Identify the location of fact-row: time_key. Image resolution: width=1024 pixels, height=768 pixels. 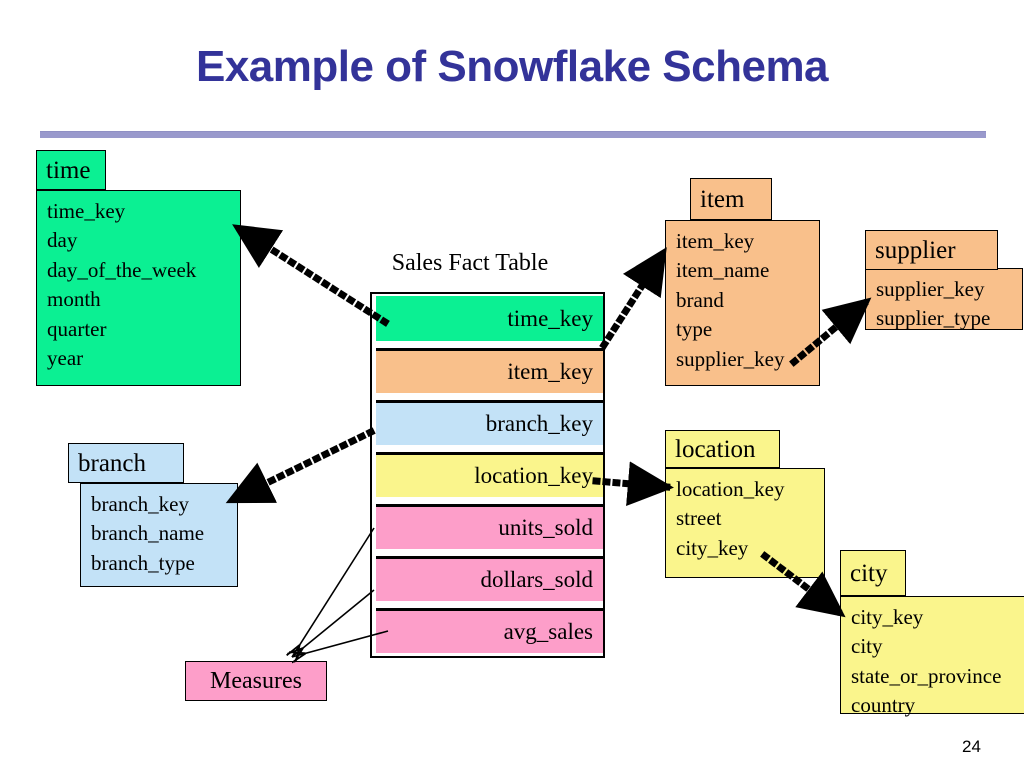
(489, 318).